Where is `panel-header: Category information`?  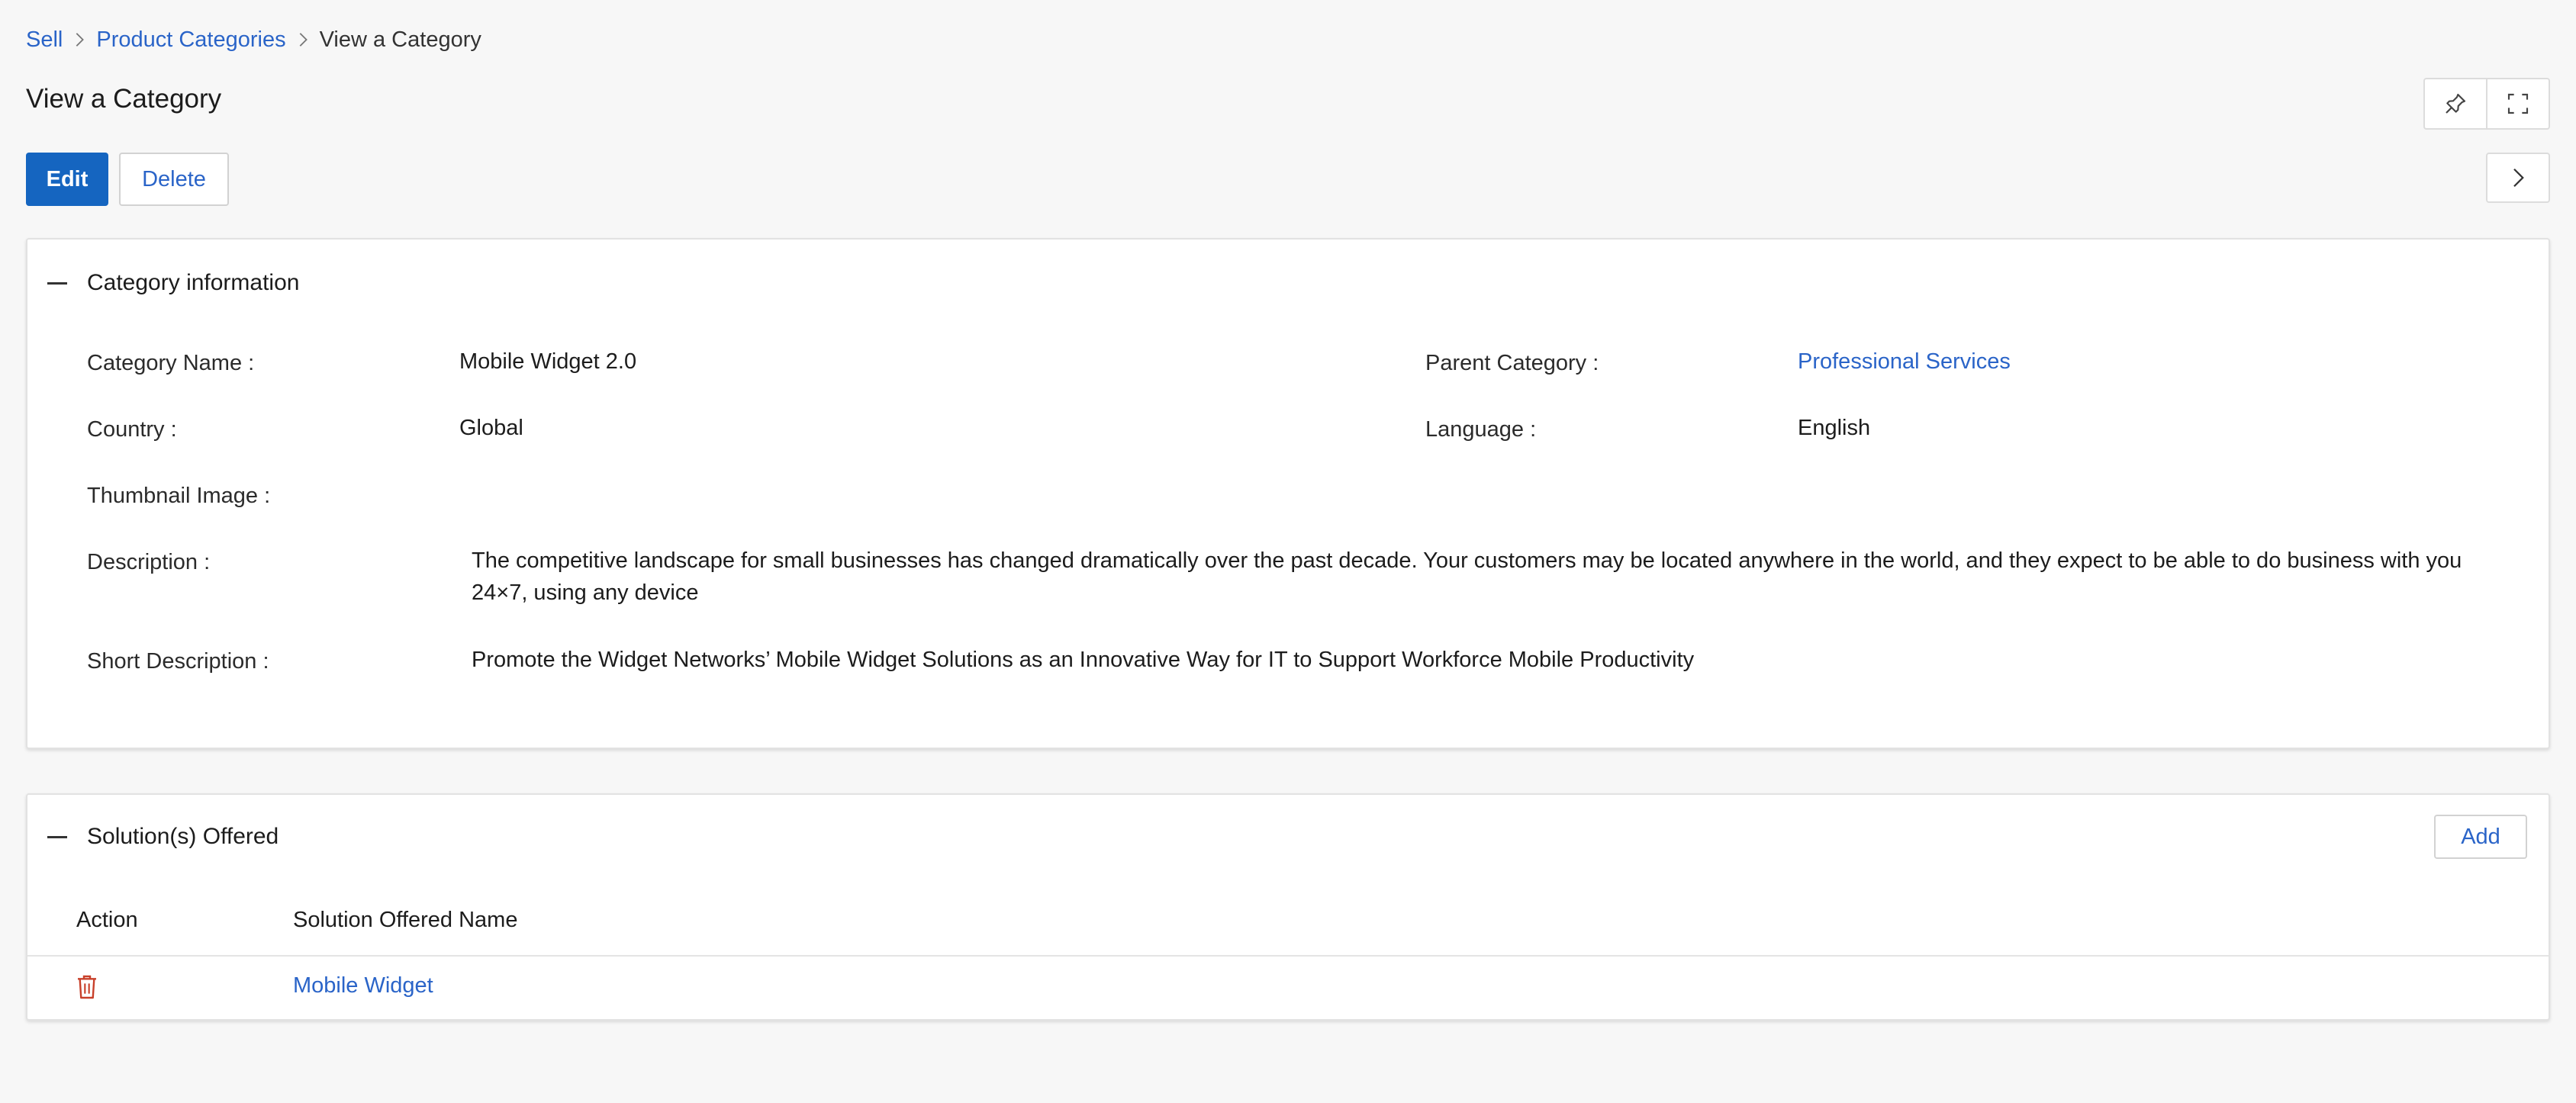 panel-header: Category information is located at coordinates (173, 283).